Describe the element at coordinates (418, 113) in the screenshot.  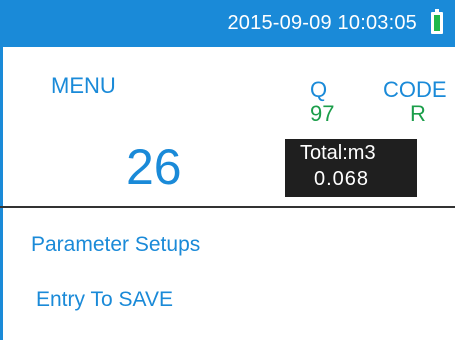
I see `code-value: R` at that location.